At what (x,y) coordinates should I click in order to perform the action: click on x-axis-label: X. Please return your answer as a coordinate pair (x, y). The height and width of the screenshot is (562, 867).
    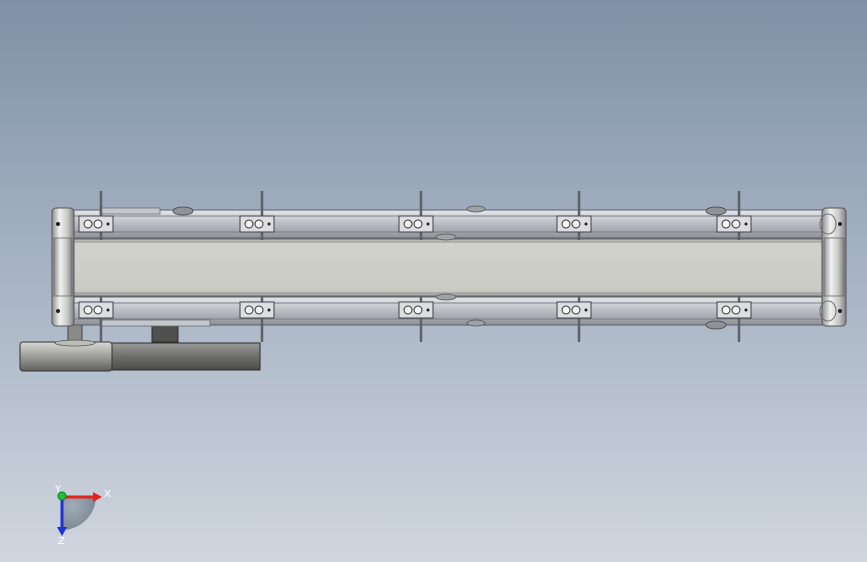
    Looking at the image, I should click on (107, 494).